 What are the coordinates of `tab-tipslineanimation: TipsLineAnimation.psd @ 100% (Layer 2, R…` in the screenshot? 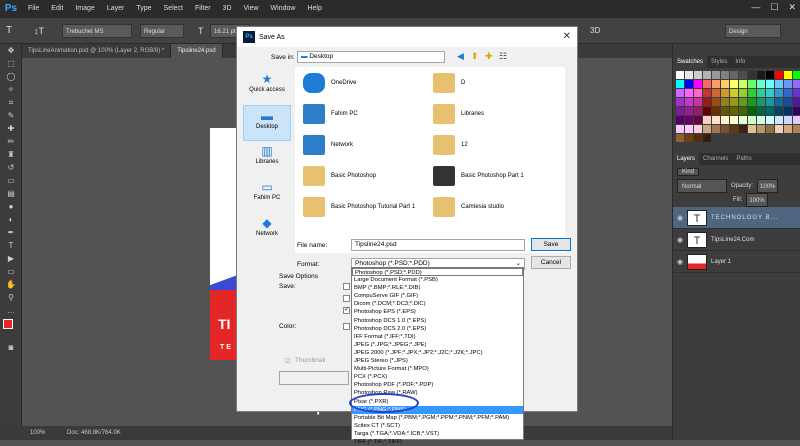 It's located at (97, 51).